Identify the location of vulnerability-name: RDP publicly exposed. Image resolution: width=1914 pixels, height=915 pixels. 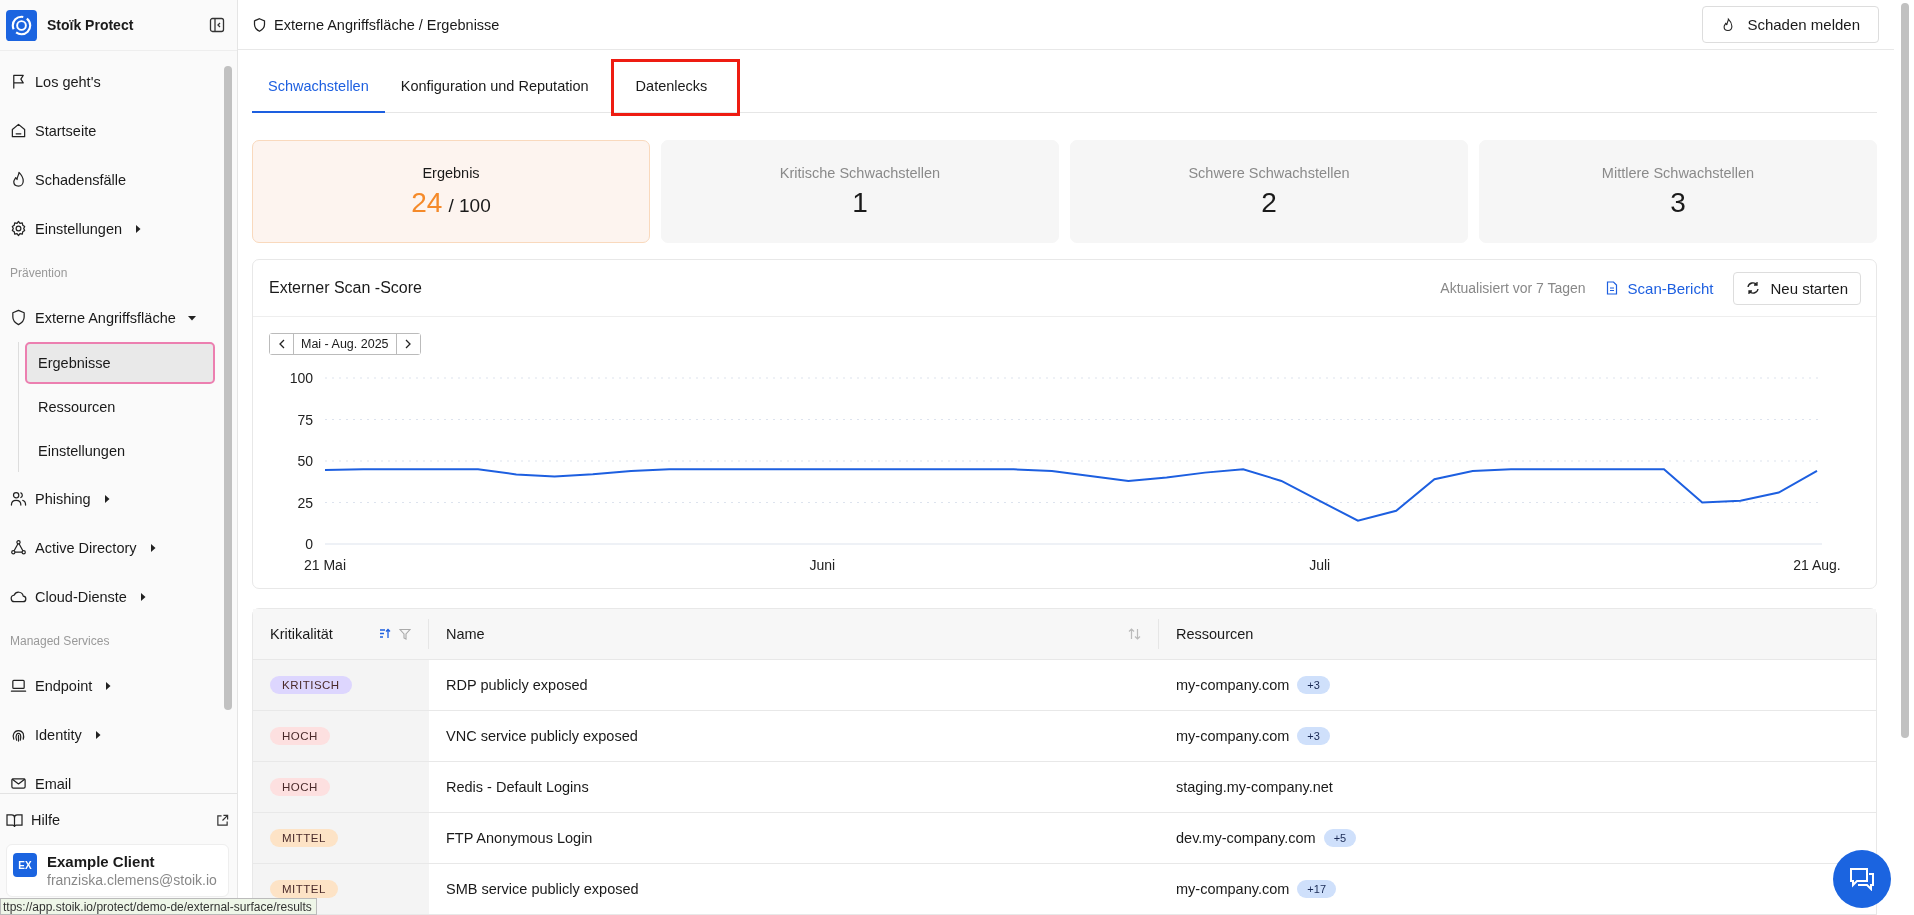
(517, 685).